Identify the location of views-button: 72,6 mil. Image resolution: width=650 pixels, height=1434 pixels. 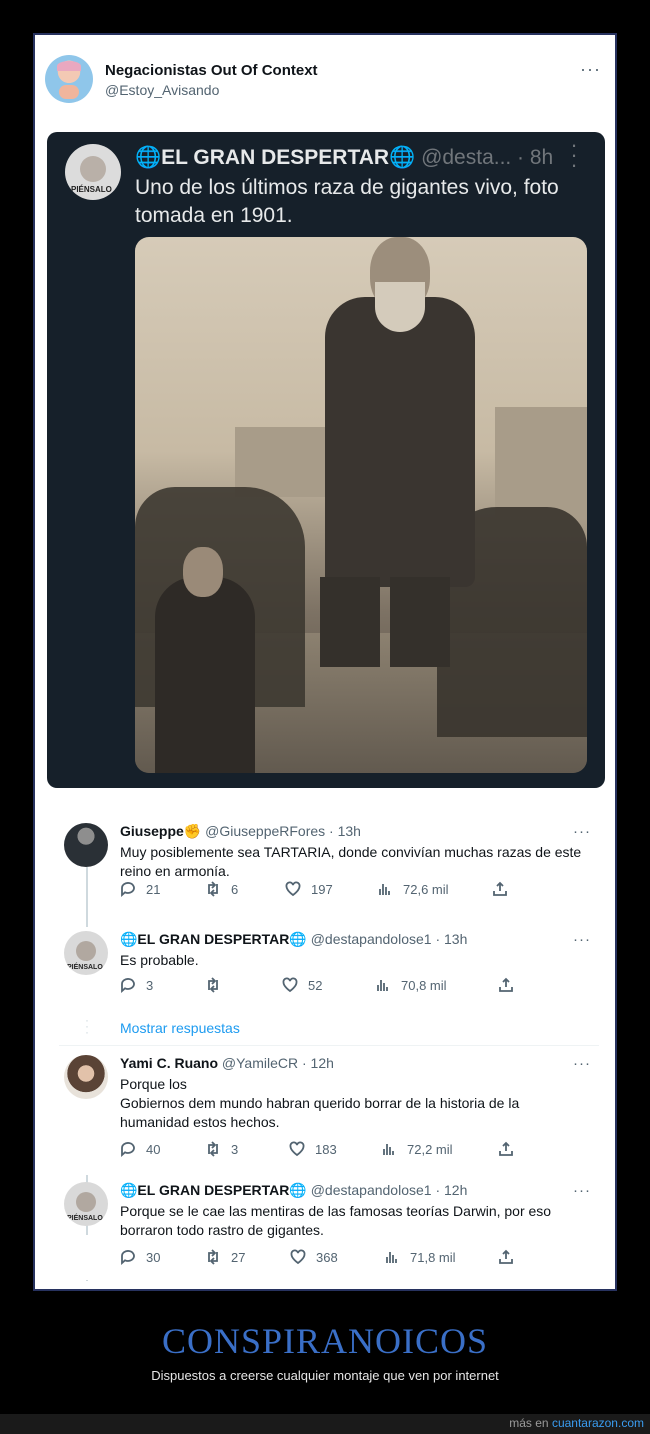
(413, 889).